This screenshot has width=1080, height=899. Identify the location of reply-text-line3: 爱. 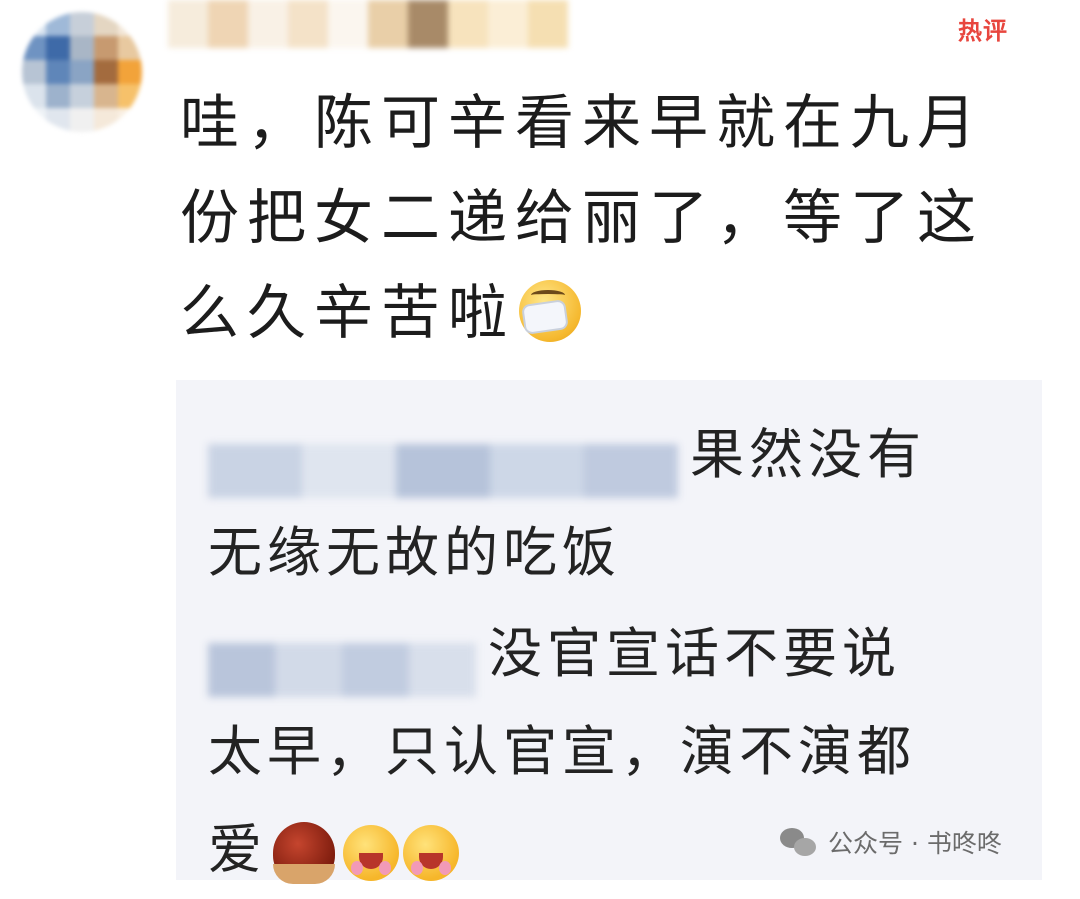
(237, 849).